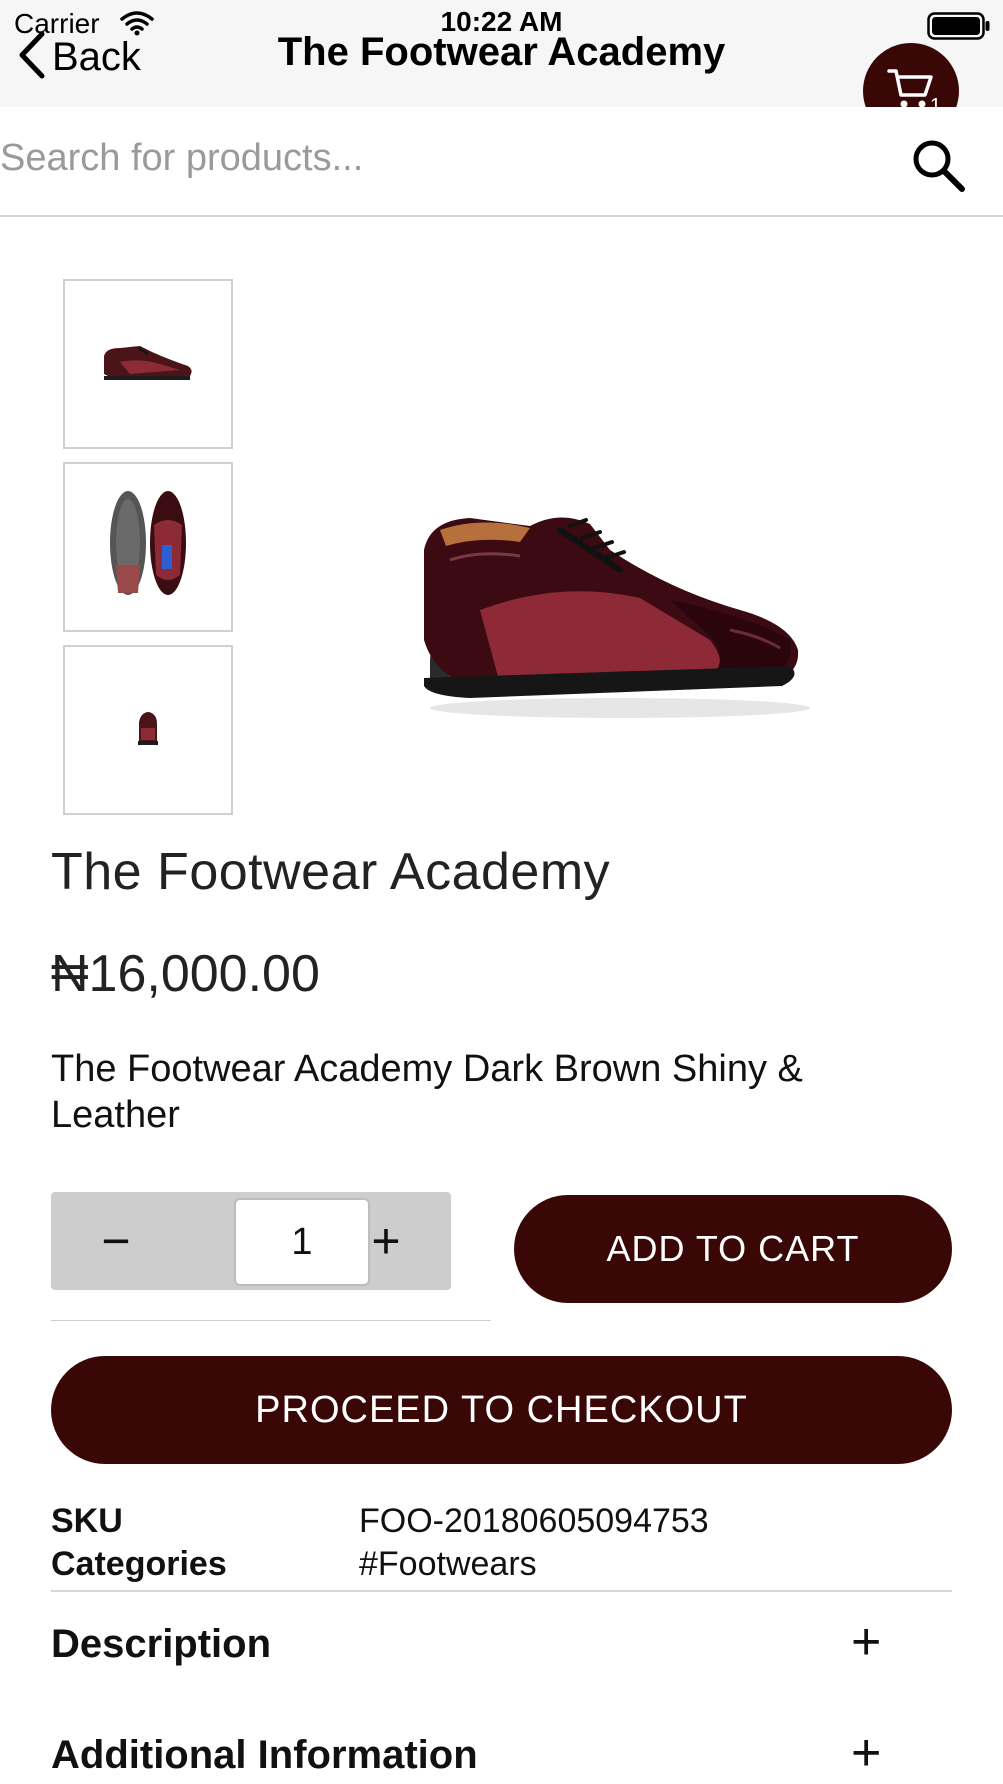  What do you see at coordinates (733, 1249) in the screenshot?
I see `add-to-cart-button: ADD TO CART` at bounding box center [733, 1249].